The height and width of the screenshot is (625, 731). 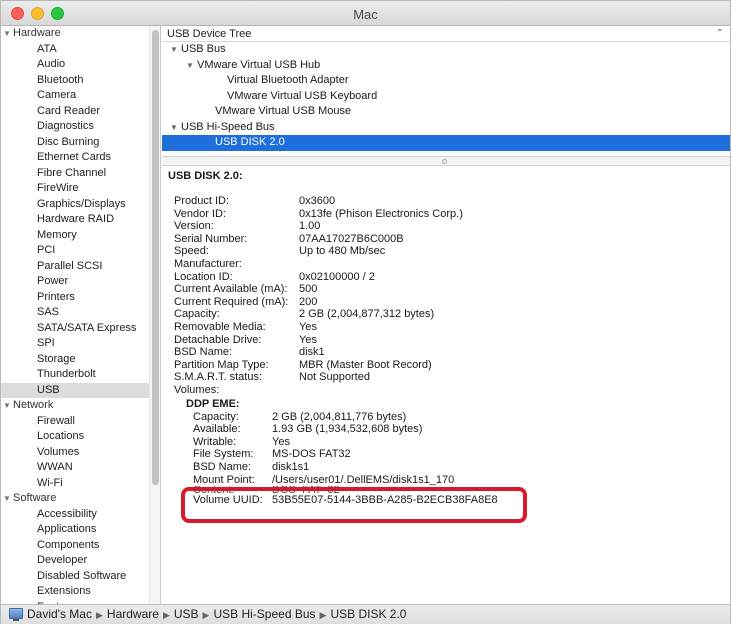 I want to click on tree-row-usb-disk-2-0: USB DISK 2.0, so click(x=446, y=143).